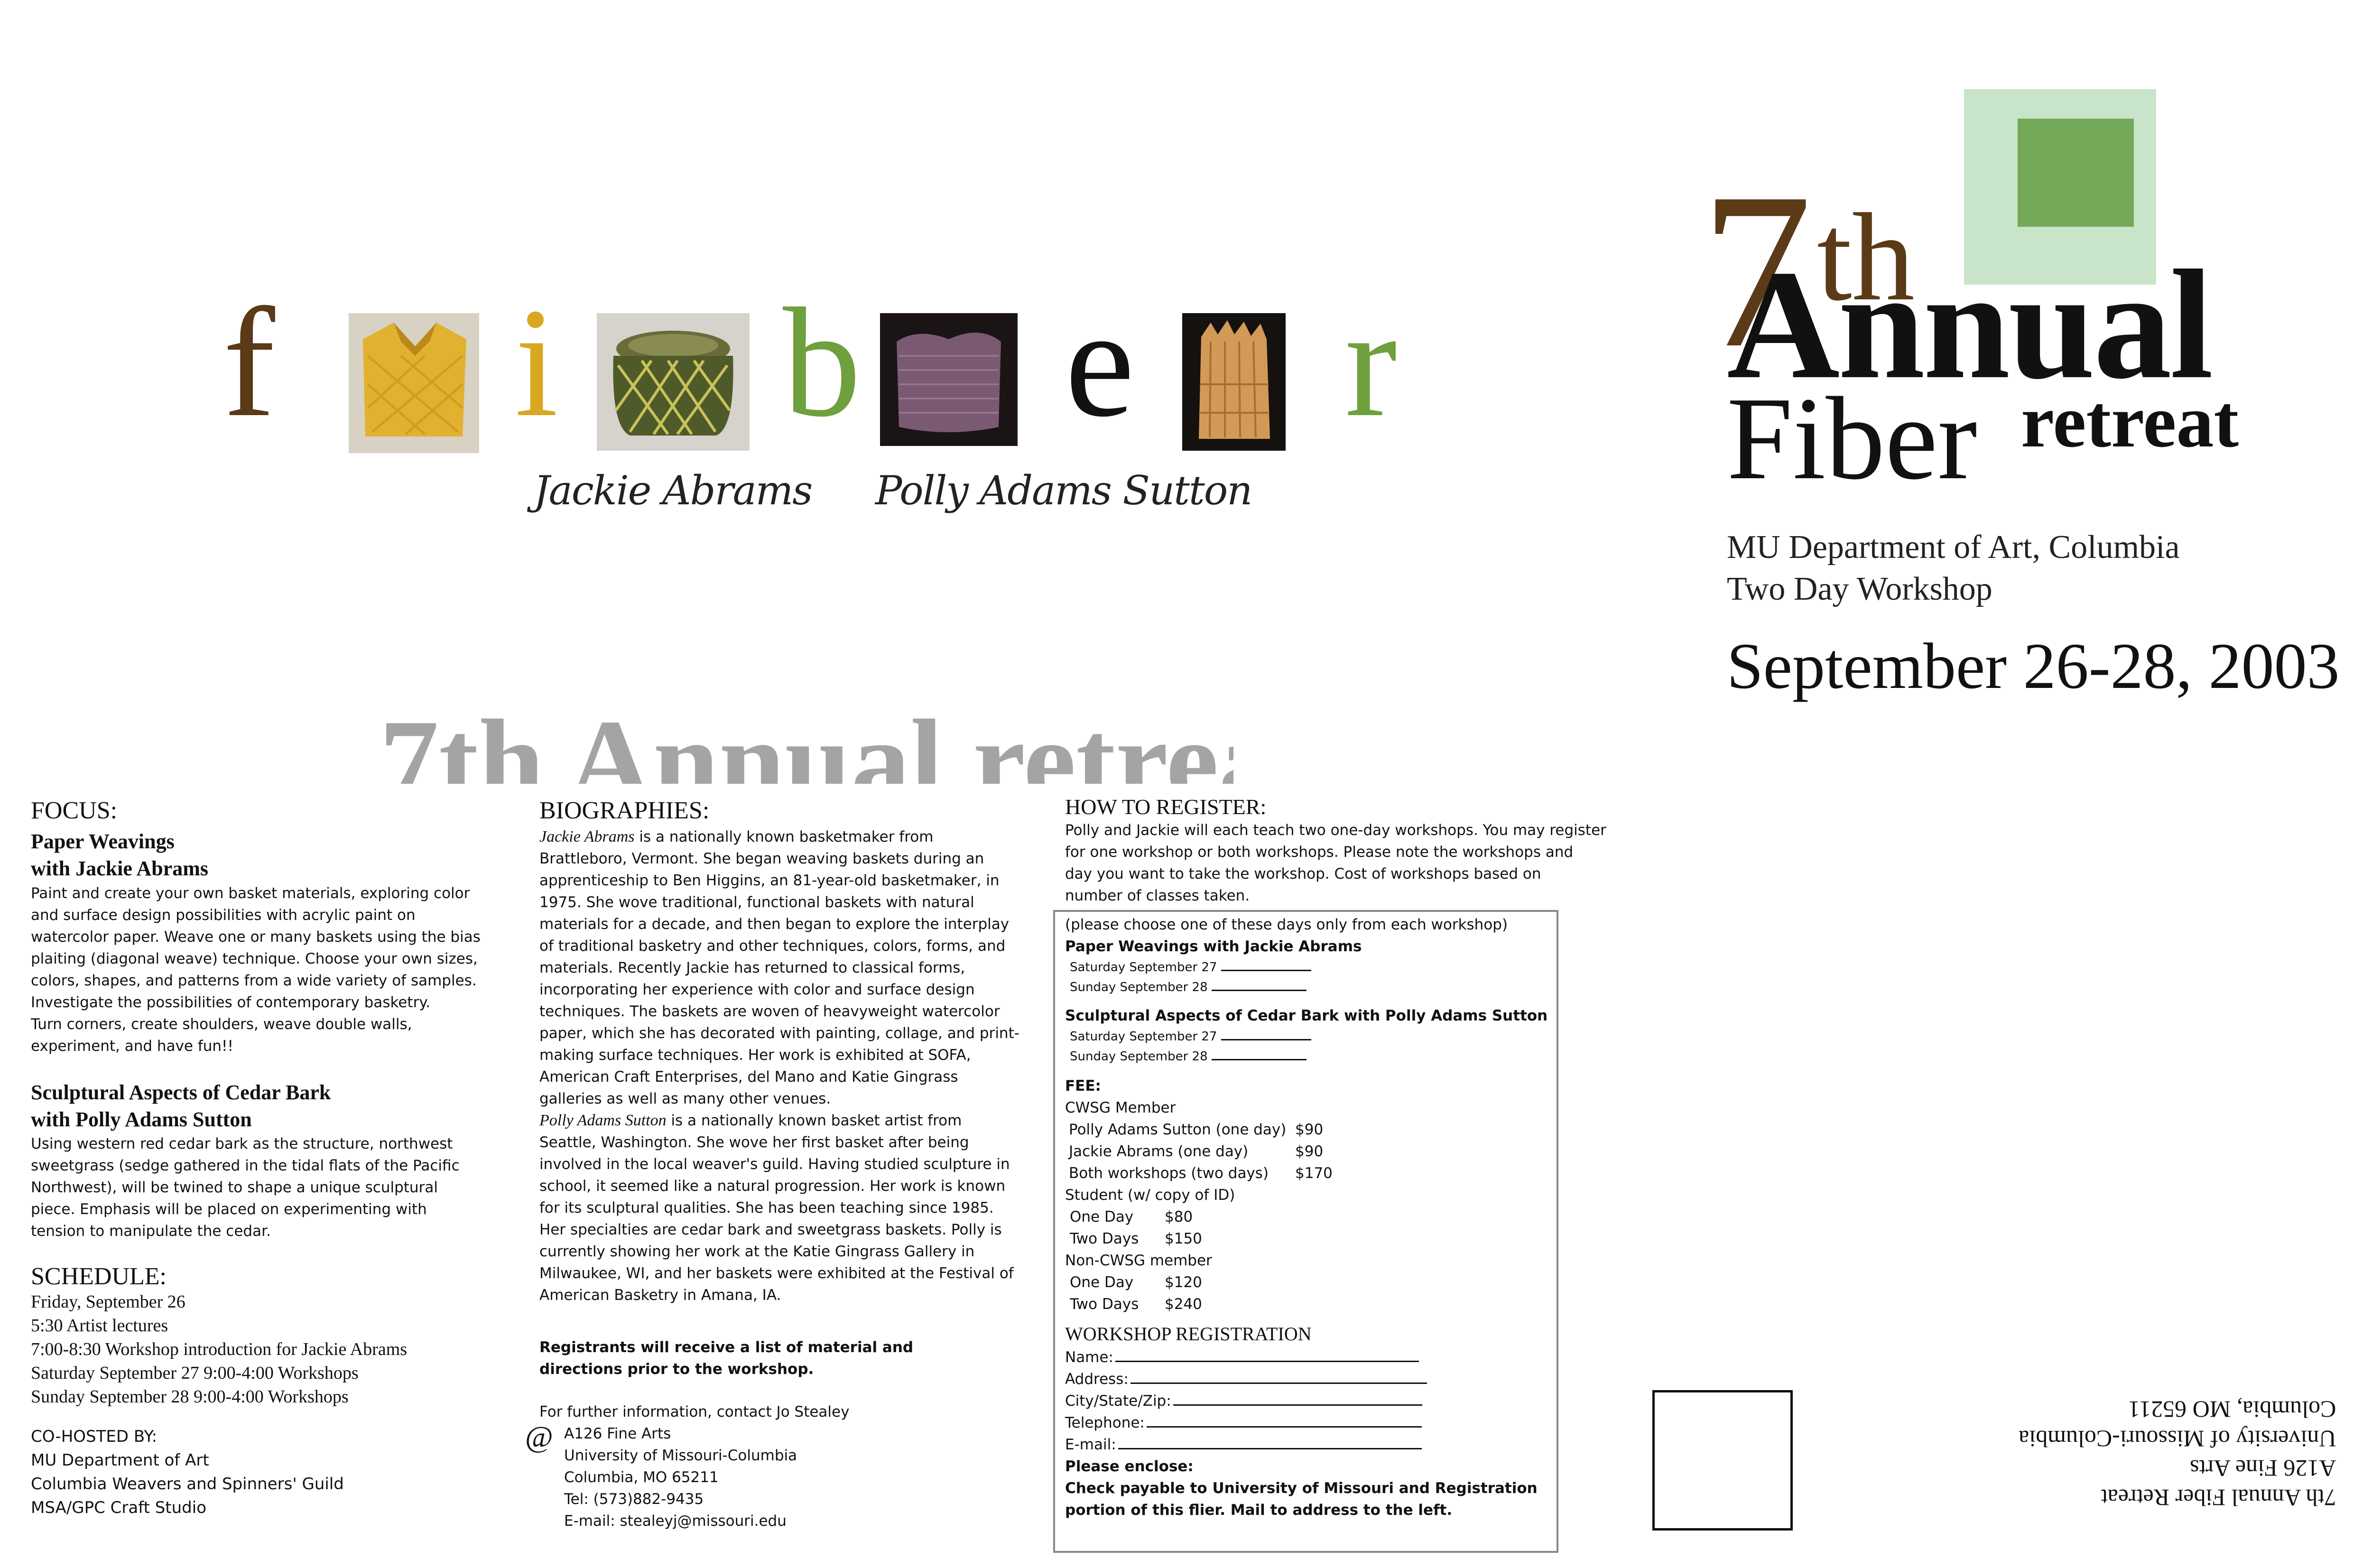 This screenshot has height=1568, width=2372. Describe the element at coordinates (1309, 1037) in the screenshot. I see `workshop2-sat-option: Saturday September 27` at that location.